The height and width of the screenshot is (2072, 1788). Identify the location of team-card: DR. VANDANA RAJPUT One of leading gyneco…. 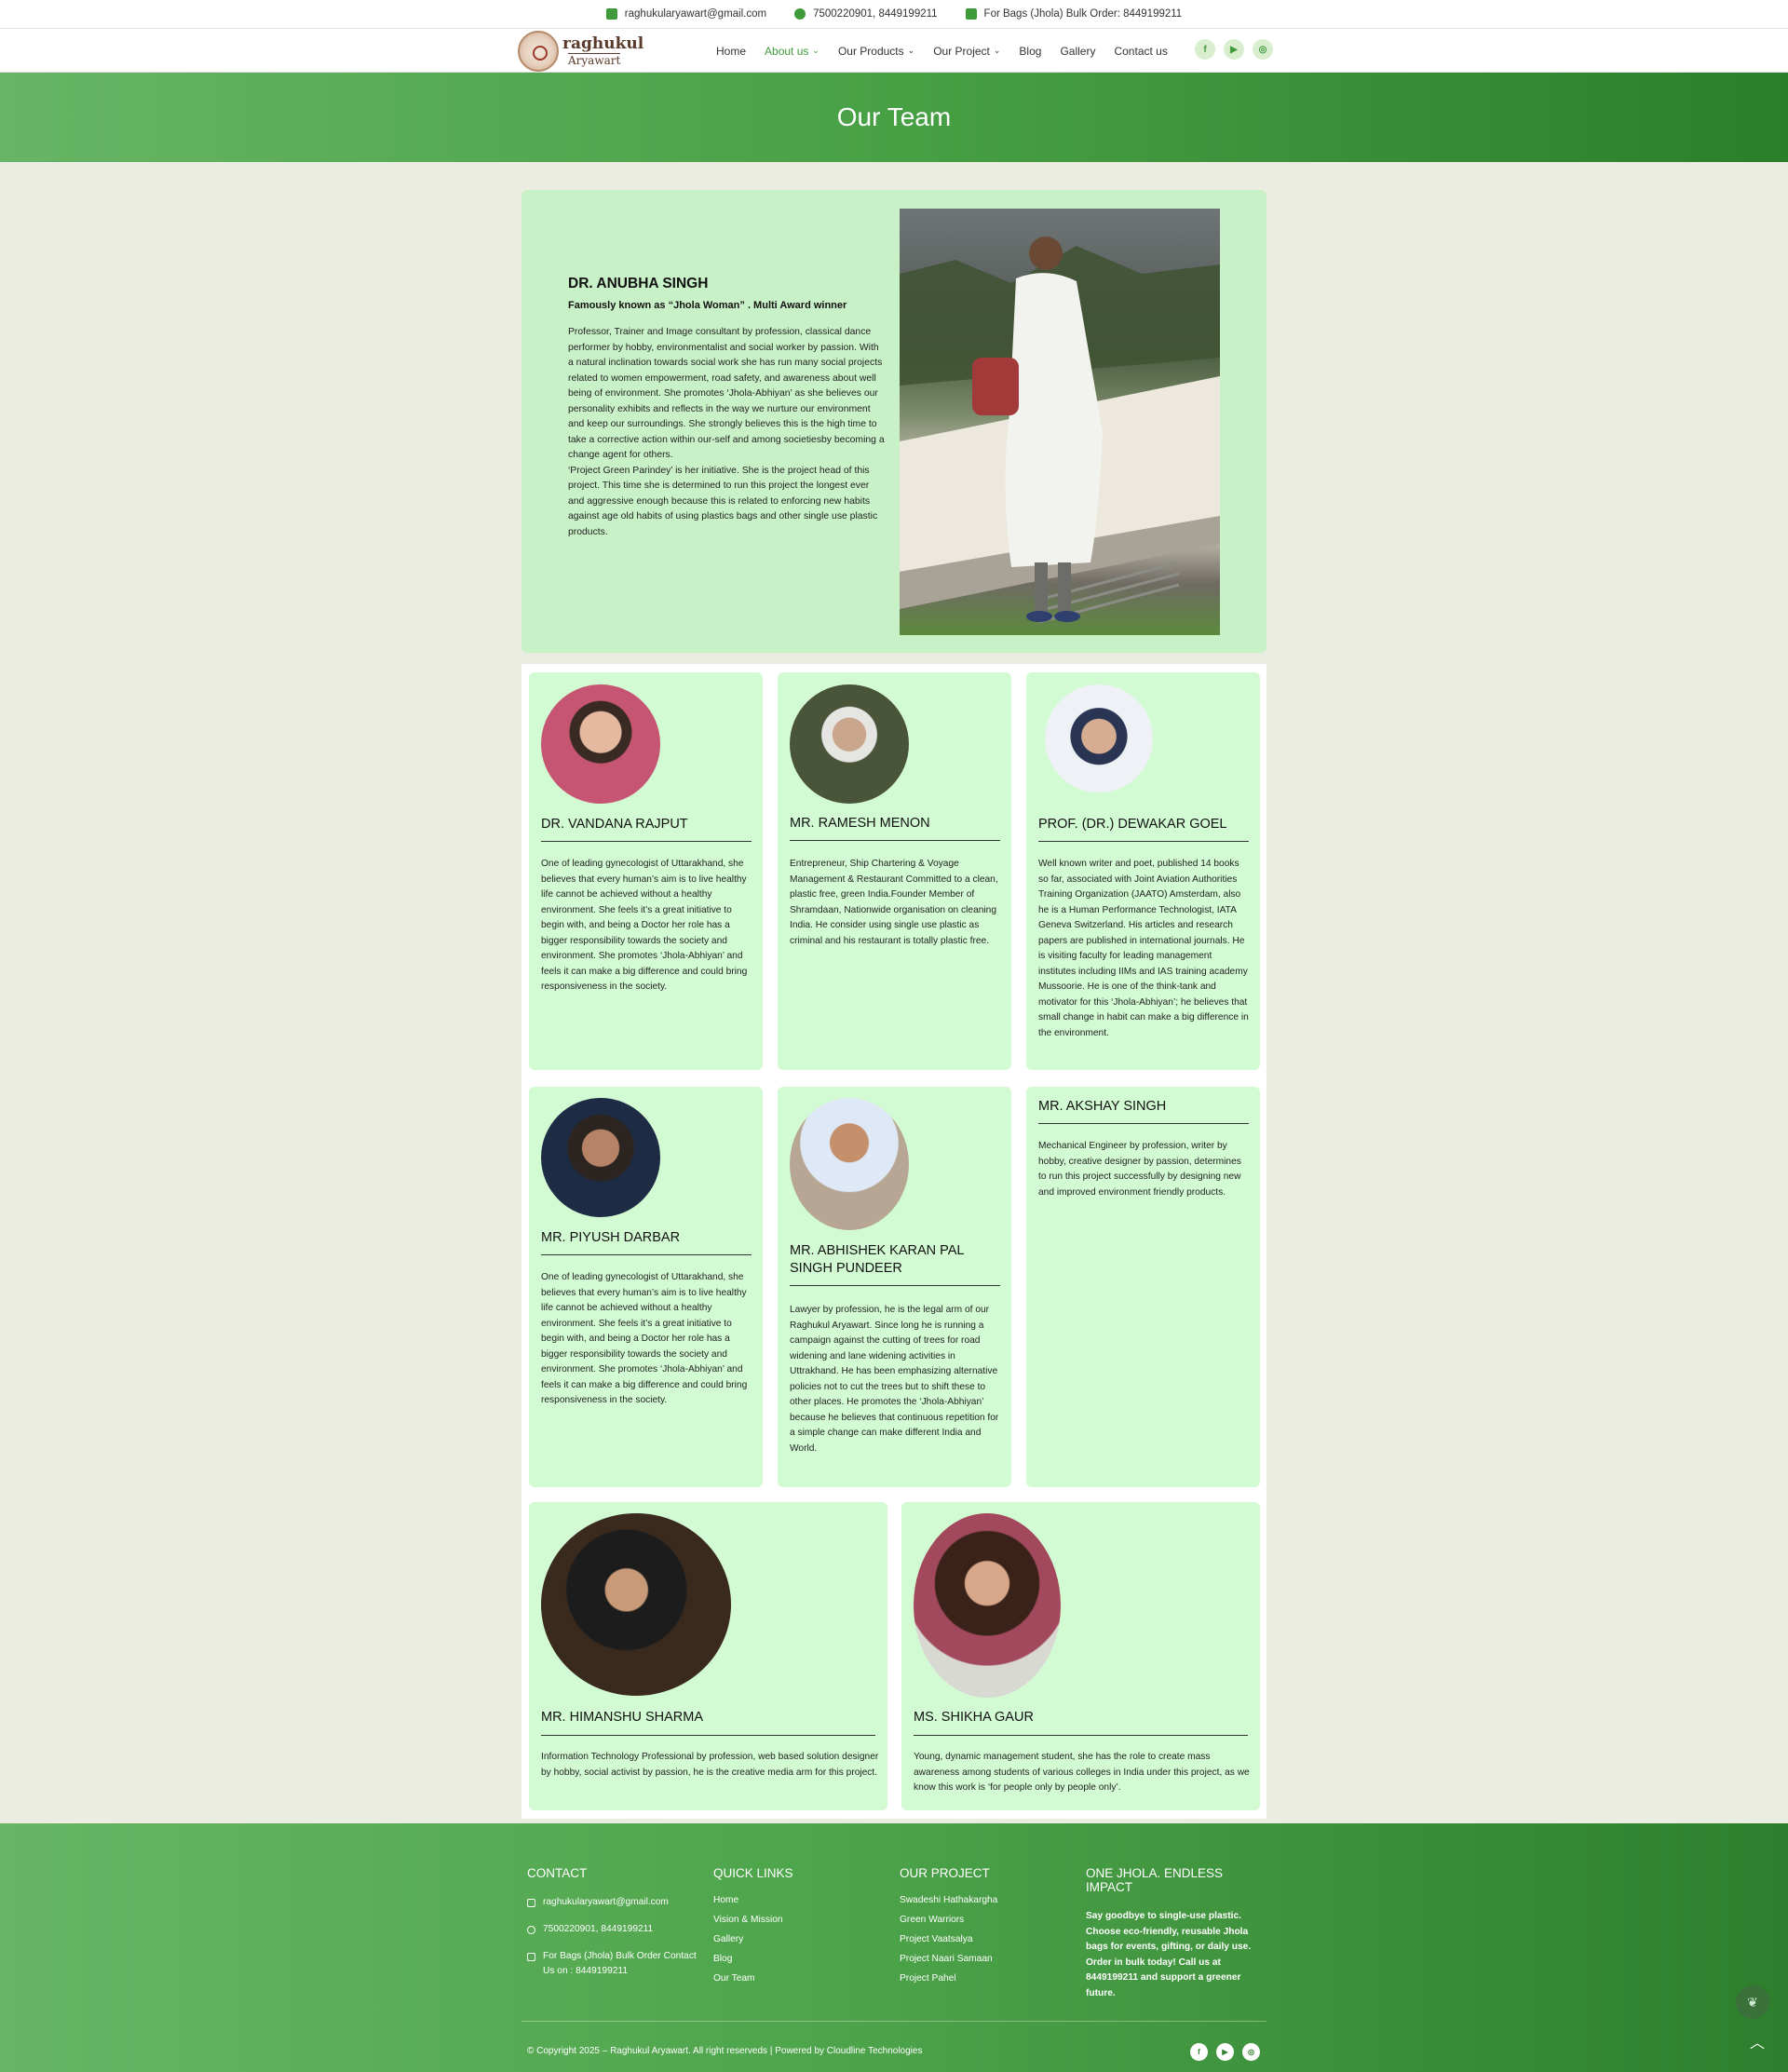
(646, 871).